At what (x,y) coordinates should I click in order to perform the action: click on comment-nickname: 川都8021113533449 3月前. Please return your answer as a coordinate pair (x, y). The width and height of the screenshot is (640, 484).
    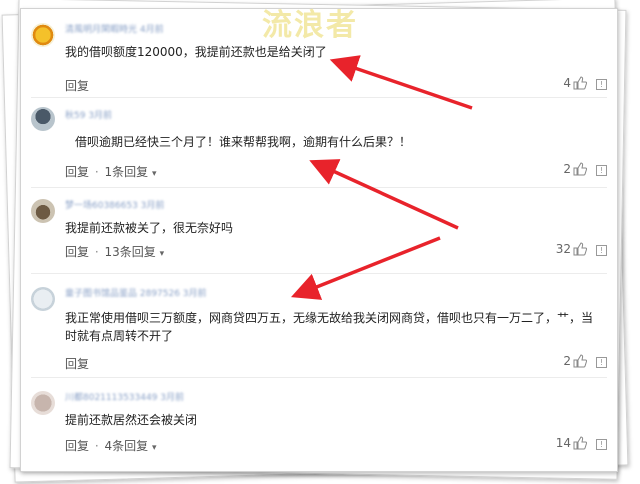
    Looking at the image, I should click on (124, 398).